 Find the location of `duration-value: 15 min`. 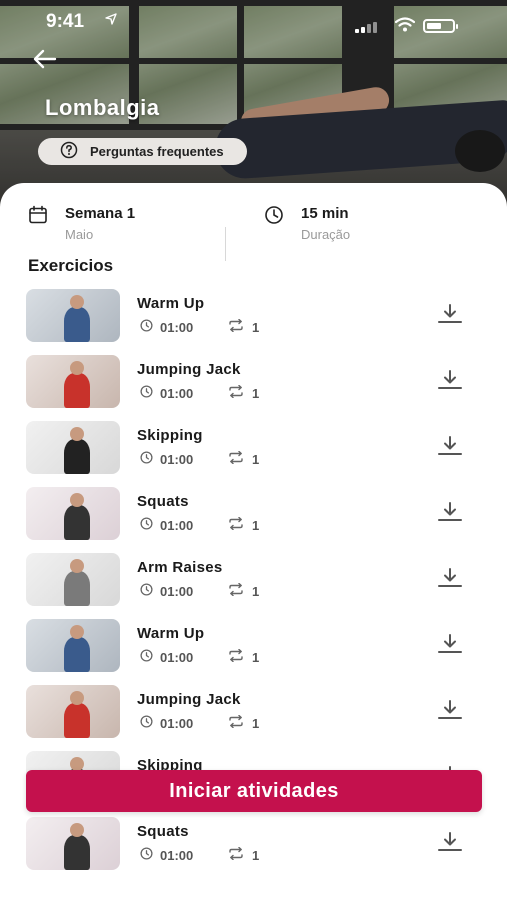

duration-value: 15 min is located at coordinates (325, 213).